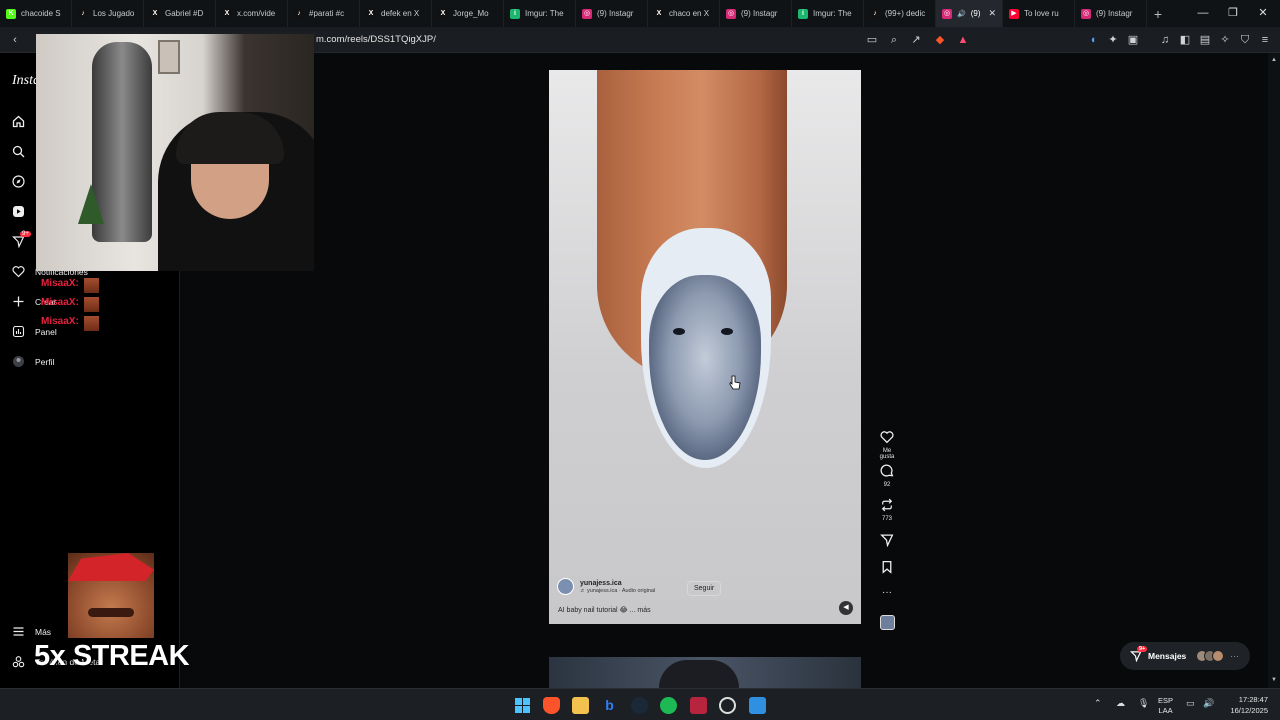 The width and height of the screenshot is (1280, 720). What do you see at coordinates (1205, 40) in the screenshot?
I see `wallet-icon: ▤` at bounding box center [1205, 40].